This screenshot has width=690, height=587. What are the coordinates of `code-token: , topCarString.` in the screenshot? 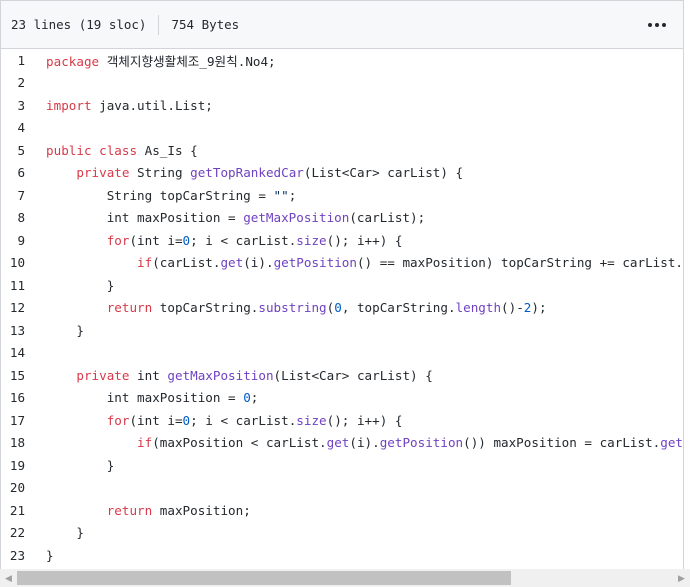 It's located at (398, 308).